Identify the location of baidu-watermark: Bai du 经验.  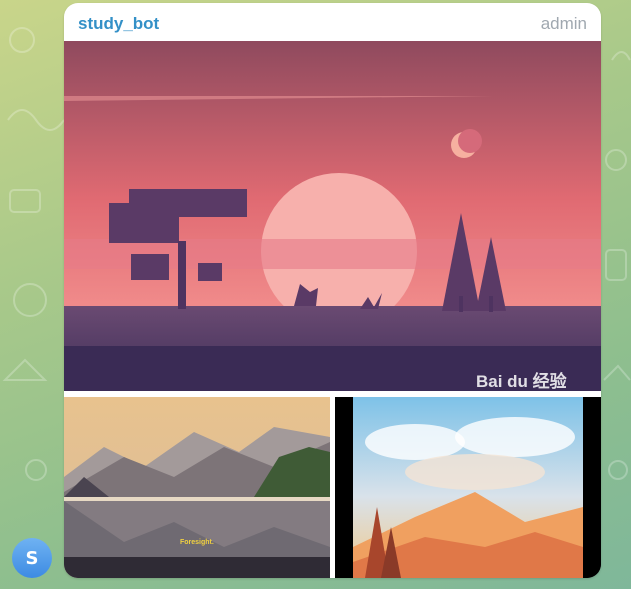
(522, 381).